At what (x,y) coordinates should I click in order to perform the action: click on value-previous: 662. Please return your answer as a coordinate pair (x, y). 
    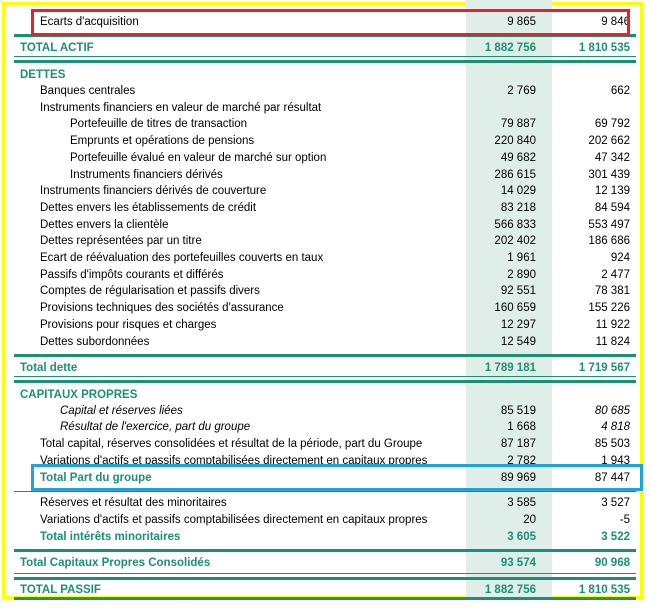
    Looking at the image, I should click on (620, 91).